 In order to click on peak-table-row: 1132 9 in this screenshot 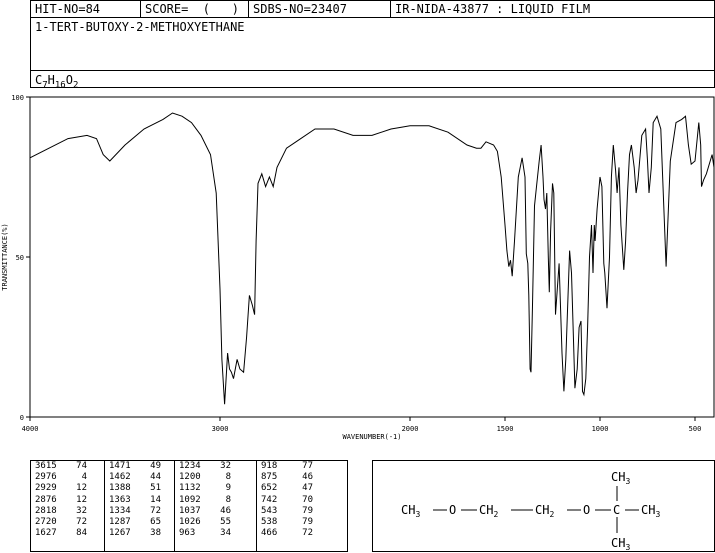, I will do `click(215, 488)`.